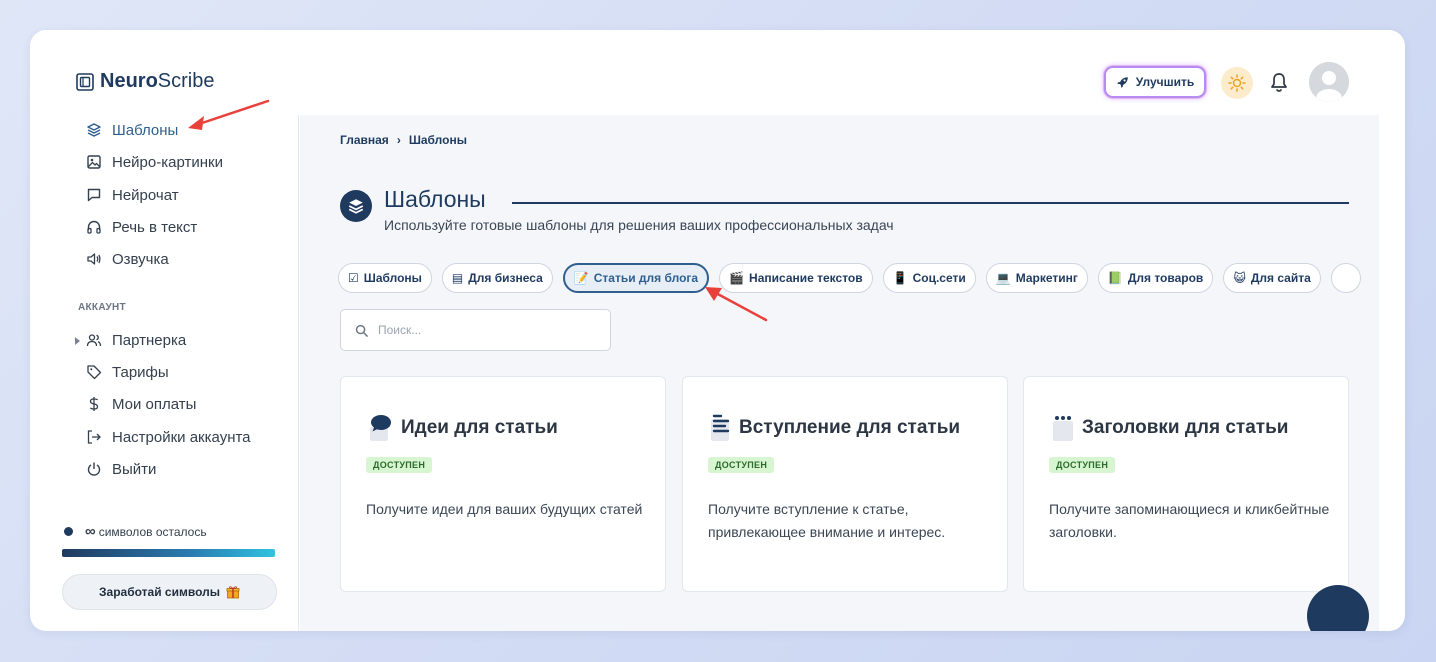  What do you see at coordinates (1003, 278) in the screenshot?
I see `laptop-emoji-icon: 💻` at bounding box center [1003, 278].